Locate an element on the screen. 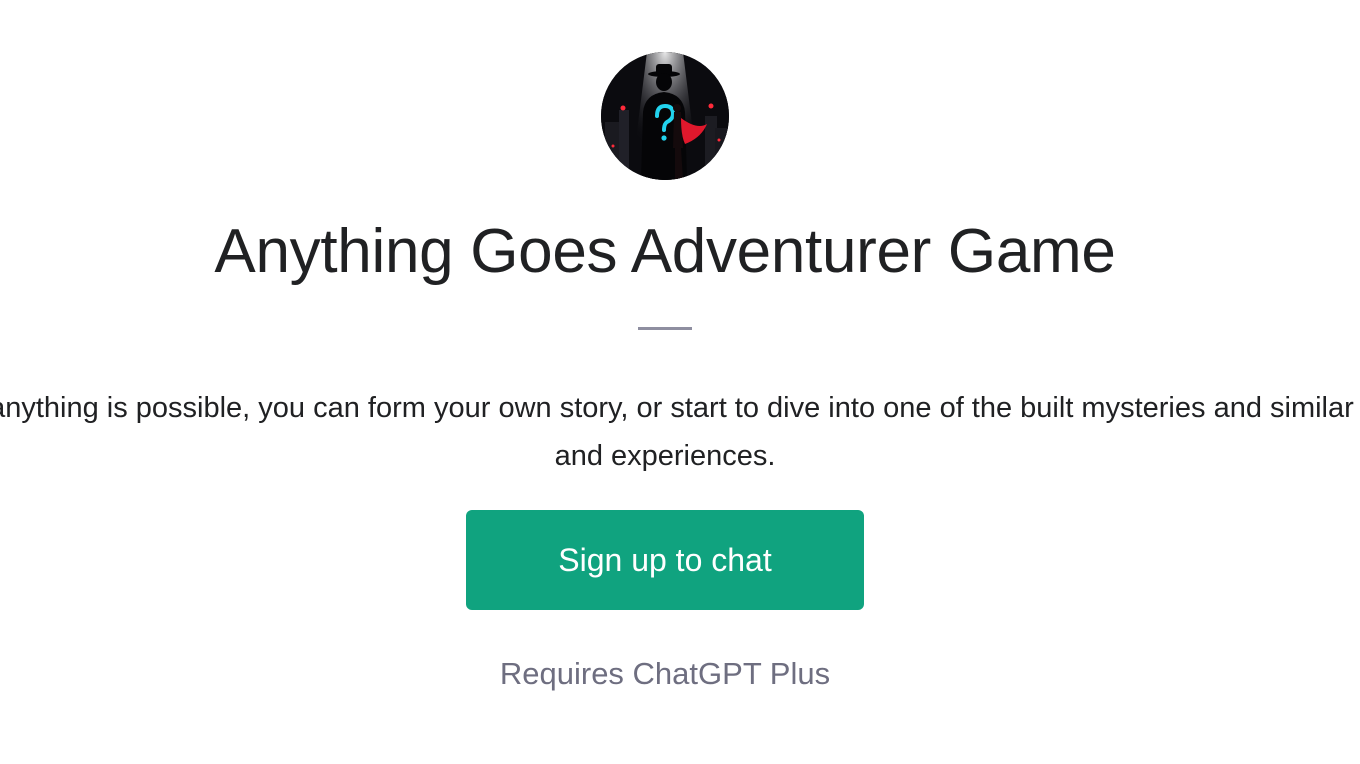  requires-plus-note: Requires ChatGPT Plus is located at coordinates (665, 673).